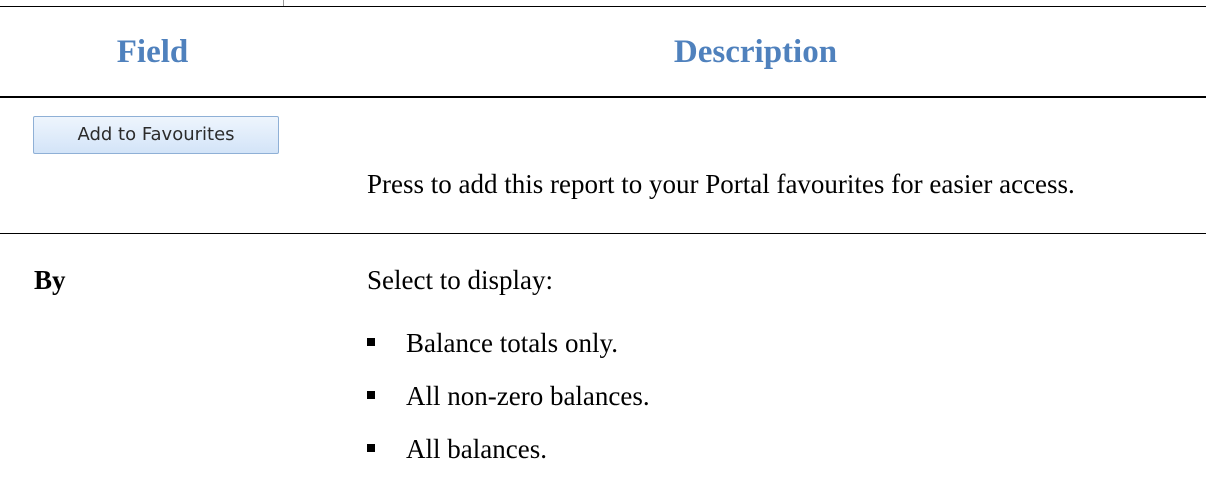 The height and width of the screenshot is (503, 1206). I want to click on by-option-label: All non-zero balances., so click(528, 396).